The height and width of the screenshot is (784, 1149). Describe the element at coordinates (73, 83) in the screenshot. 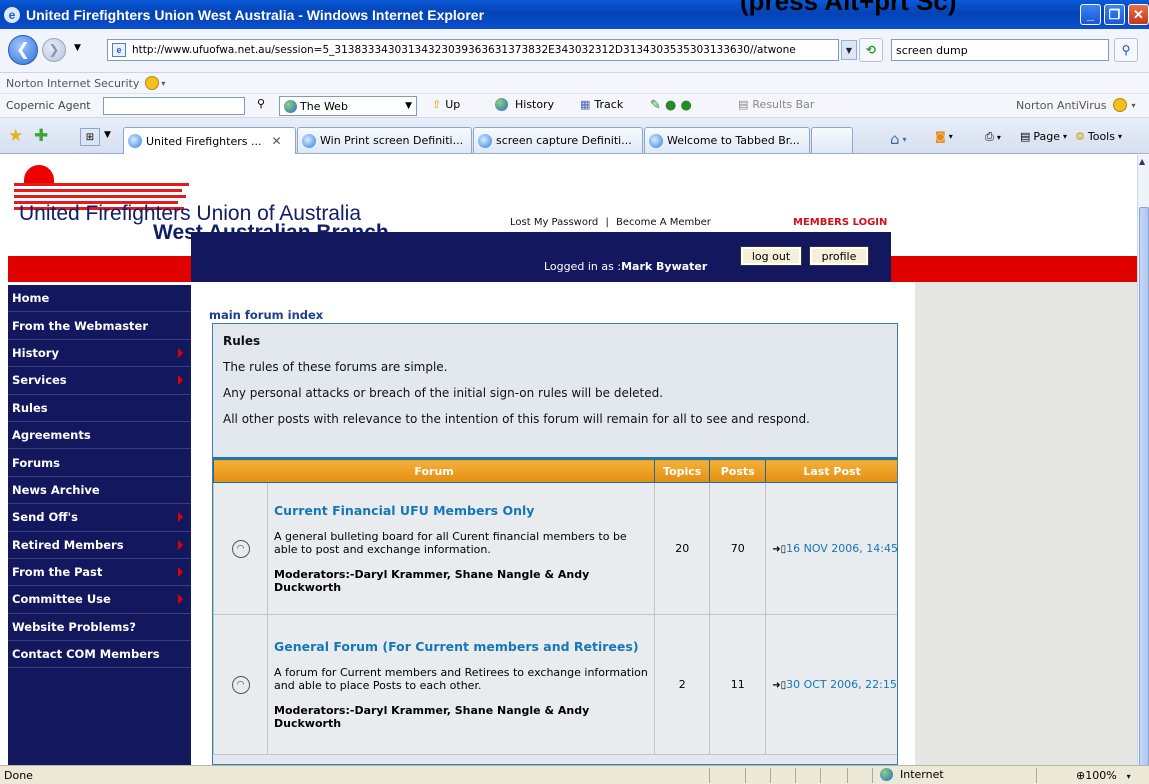

I see `norton-label: Norton Internet Security` at that location.